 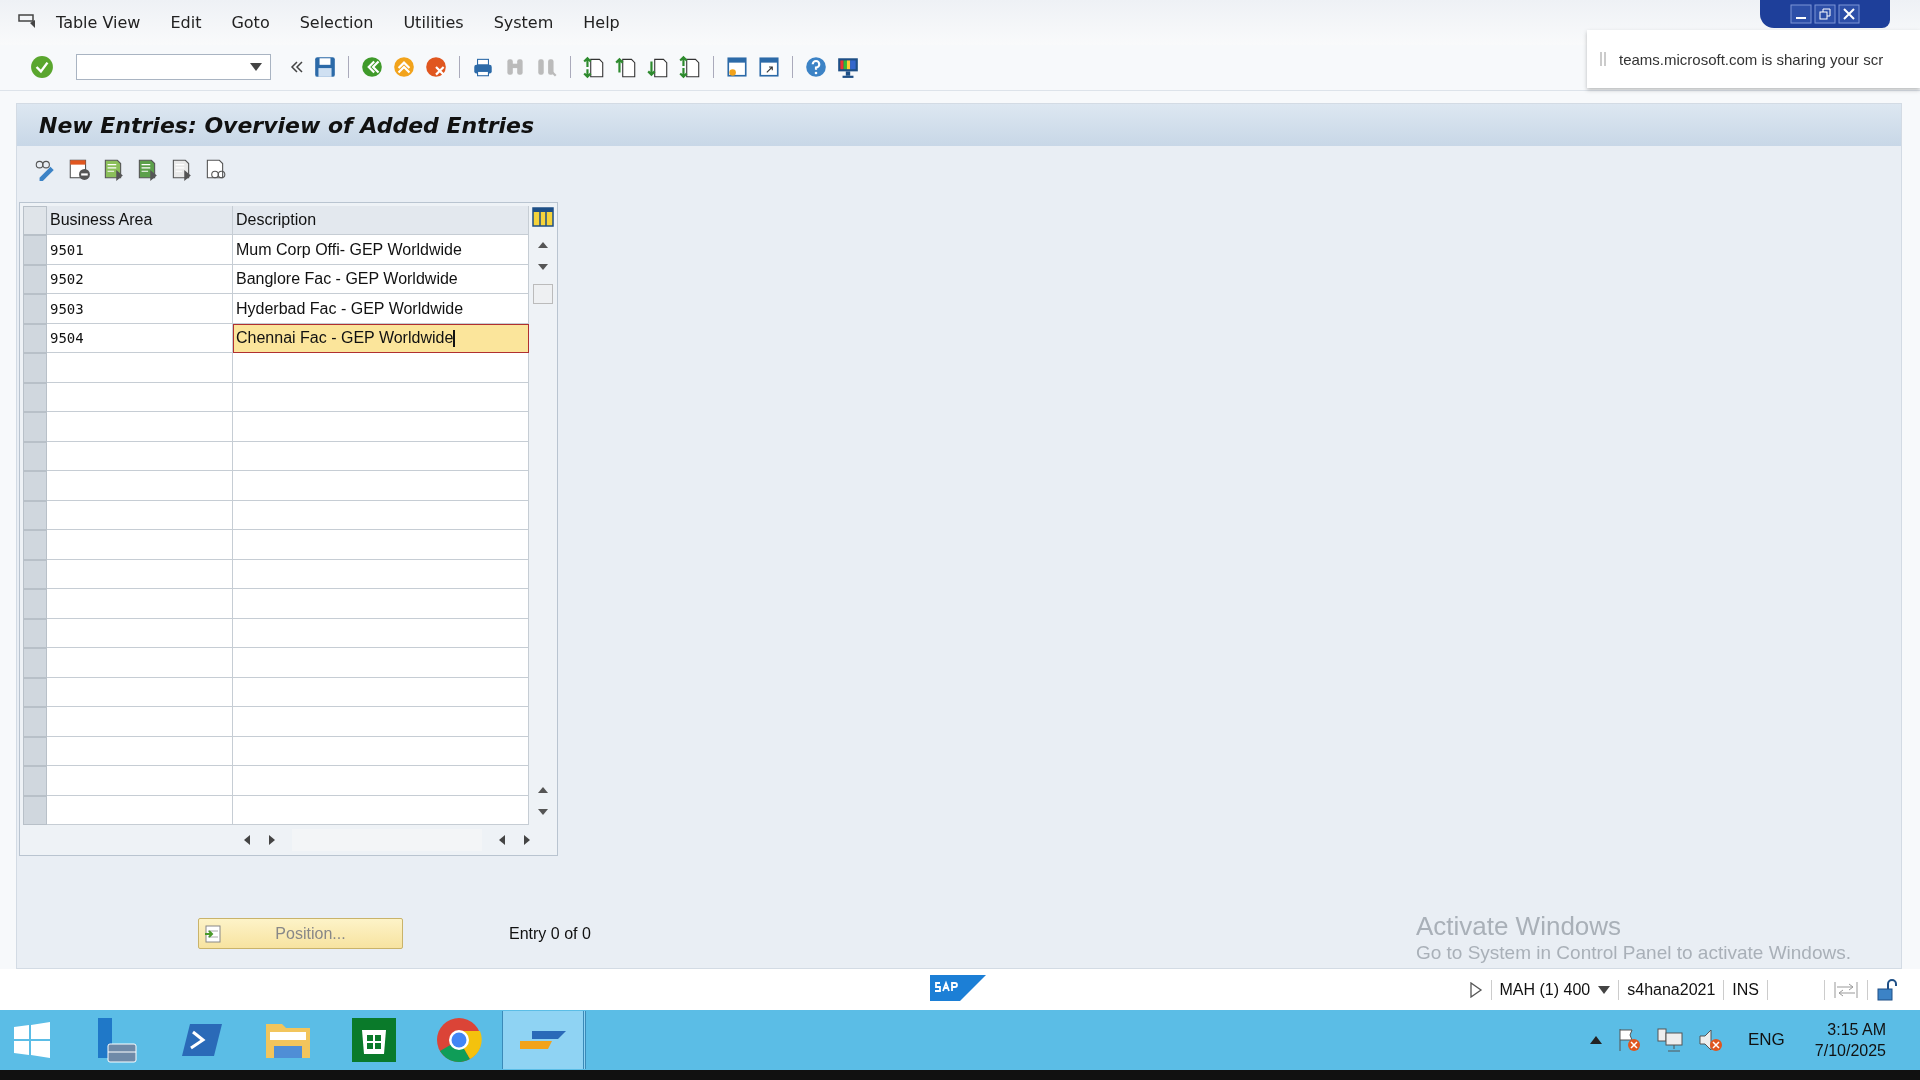 What do you see at coordinates (404, 67) in the screenshot?
I see `exit-icon` at bounding box center [404, 67].